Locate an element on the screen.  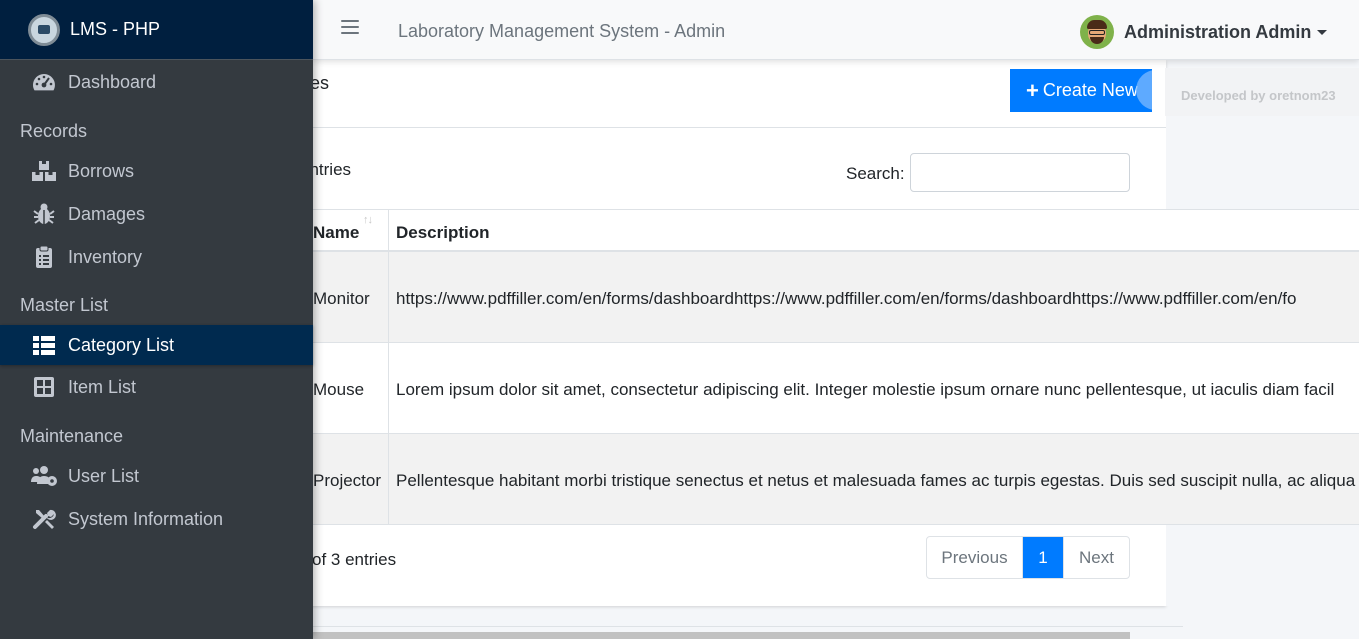
sidebar-item-inventory: Inventory is located at coordinates (156, 257).